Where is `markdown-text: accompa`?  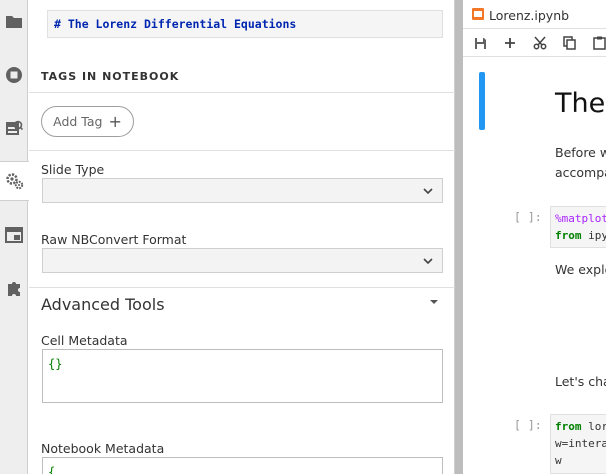 markdown-text: accompa is located at coordinates (580, 172).